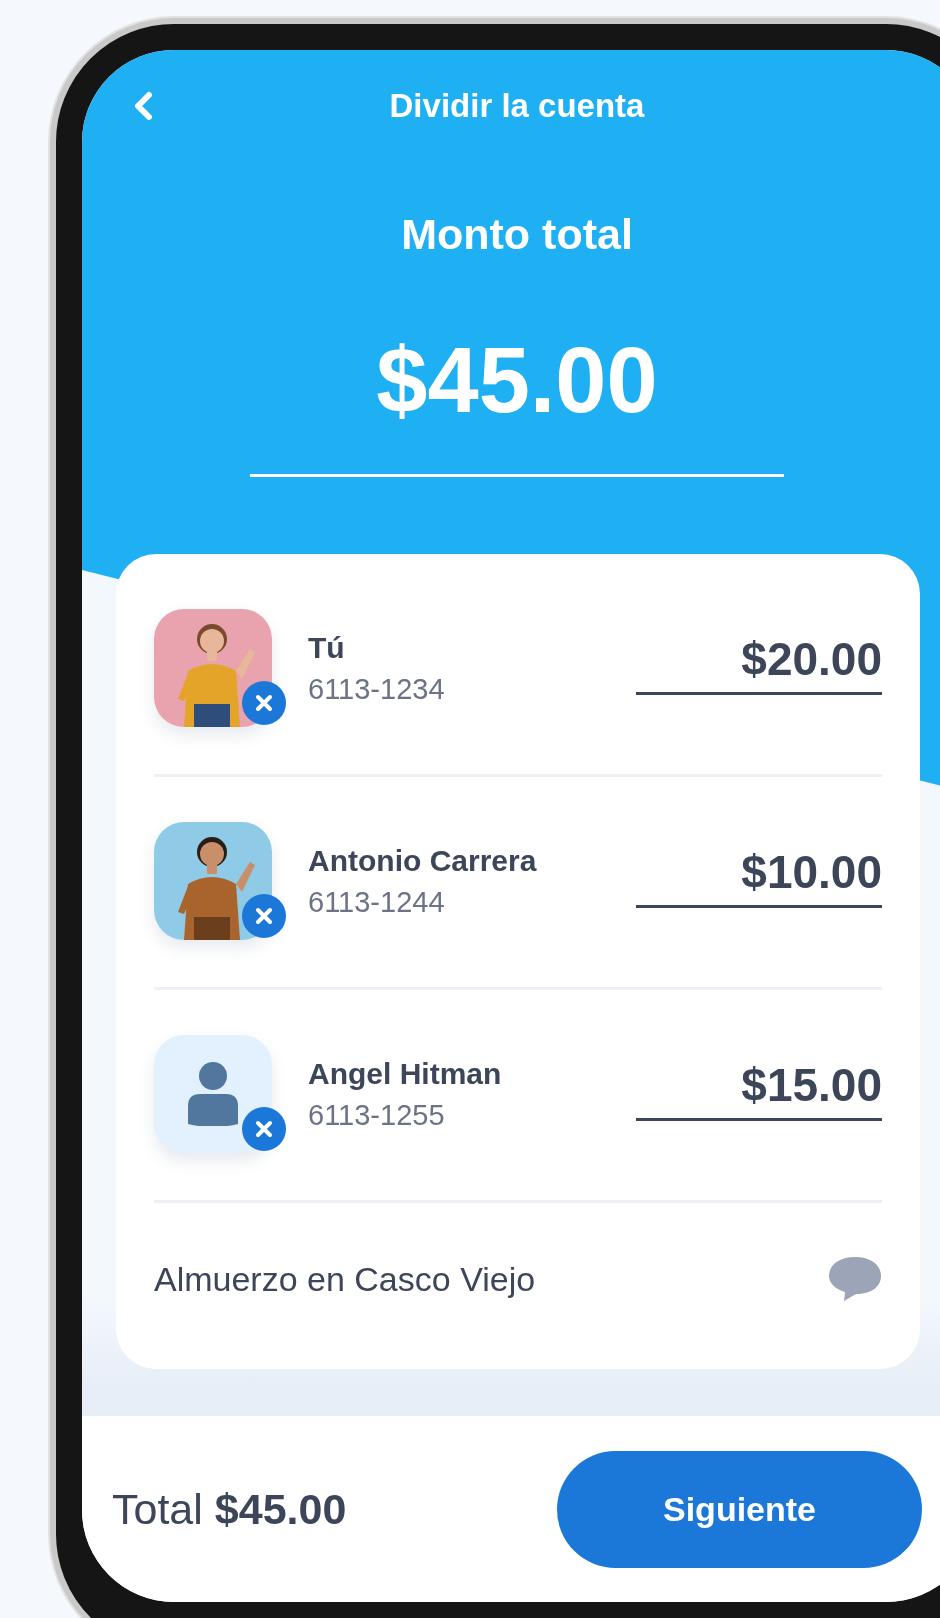 Image resolution: width=940 pixels, height=1618 pixels. What do you see at coordinates (517, 380) in the screenshot?
I see `total-amount: $45.00` at bounding box center [517, 380].